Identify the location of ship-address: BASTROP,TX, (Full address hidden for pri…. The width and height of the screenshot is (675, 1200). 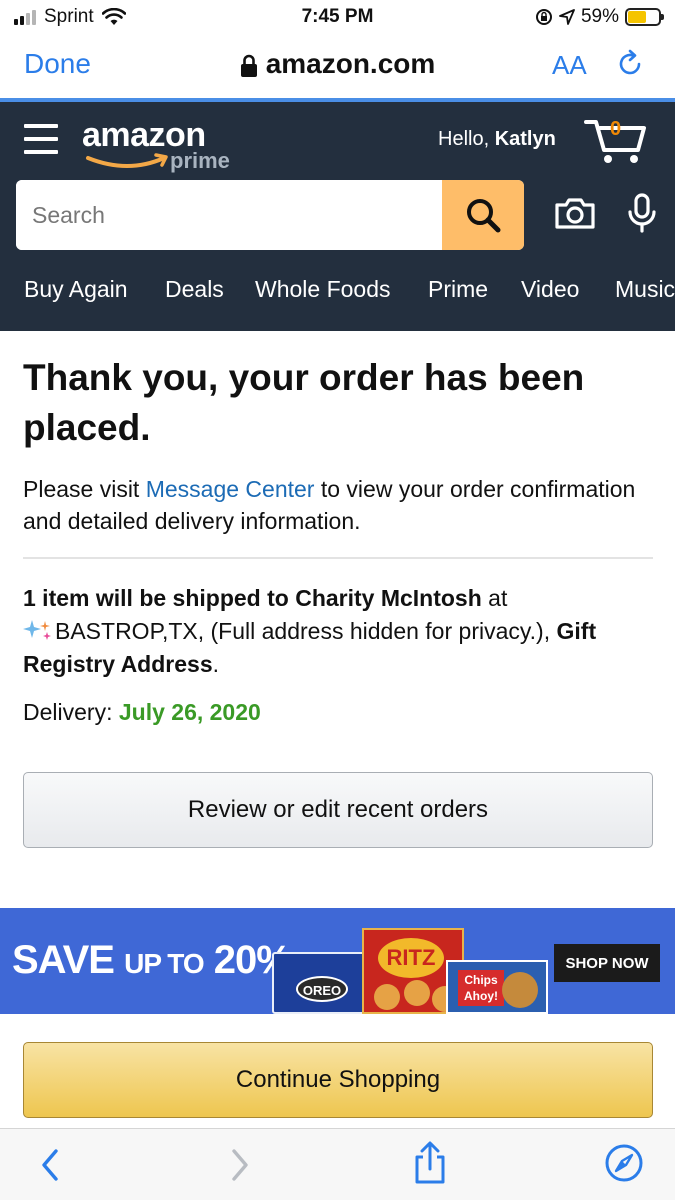
(303, 631).